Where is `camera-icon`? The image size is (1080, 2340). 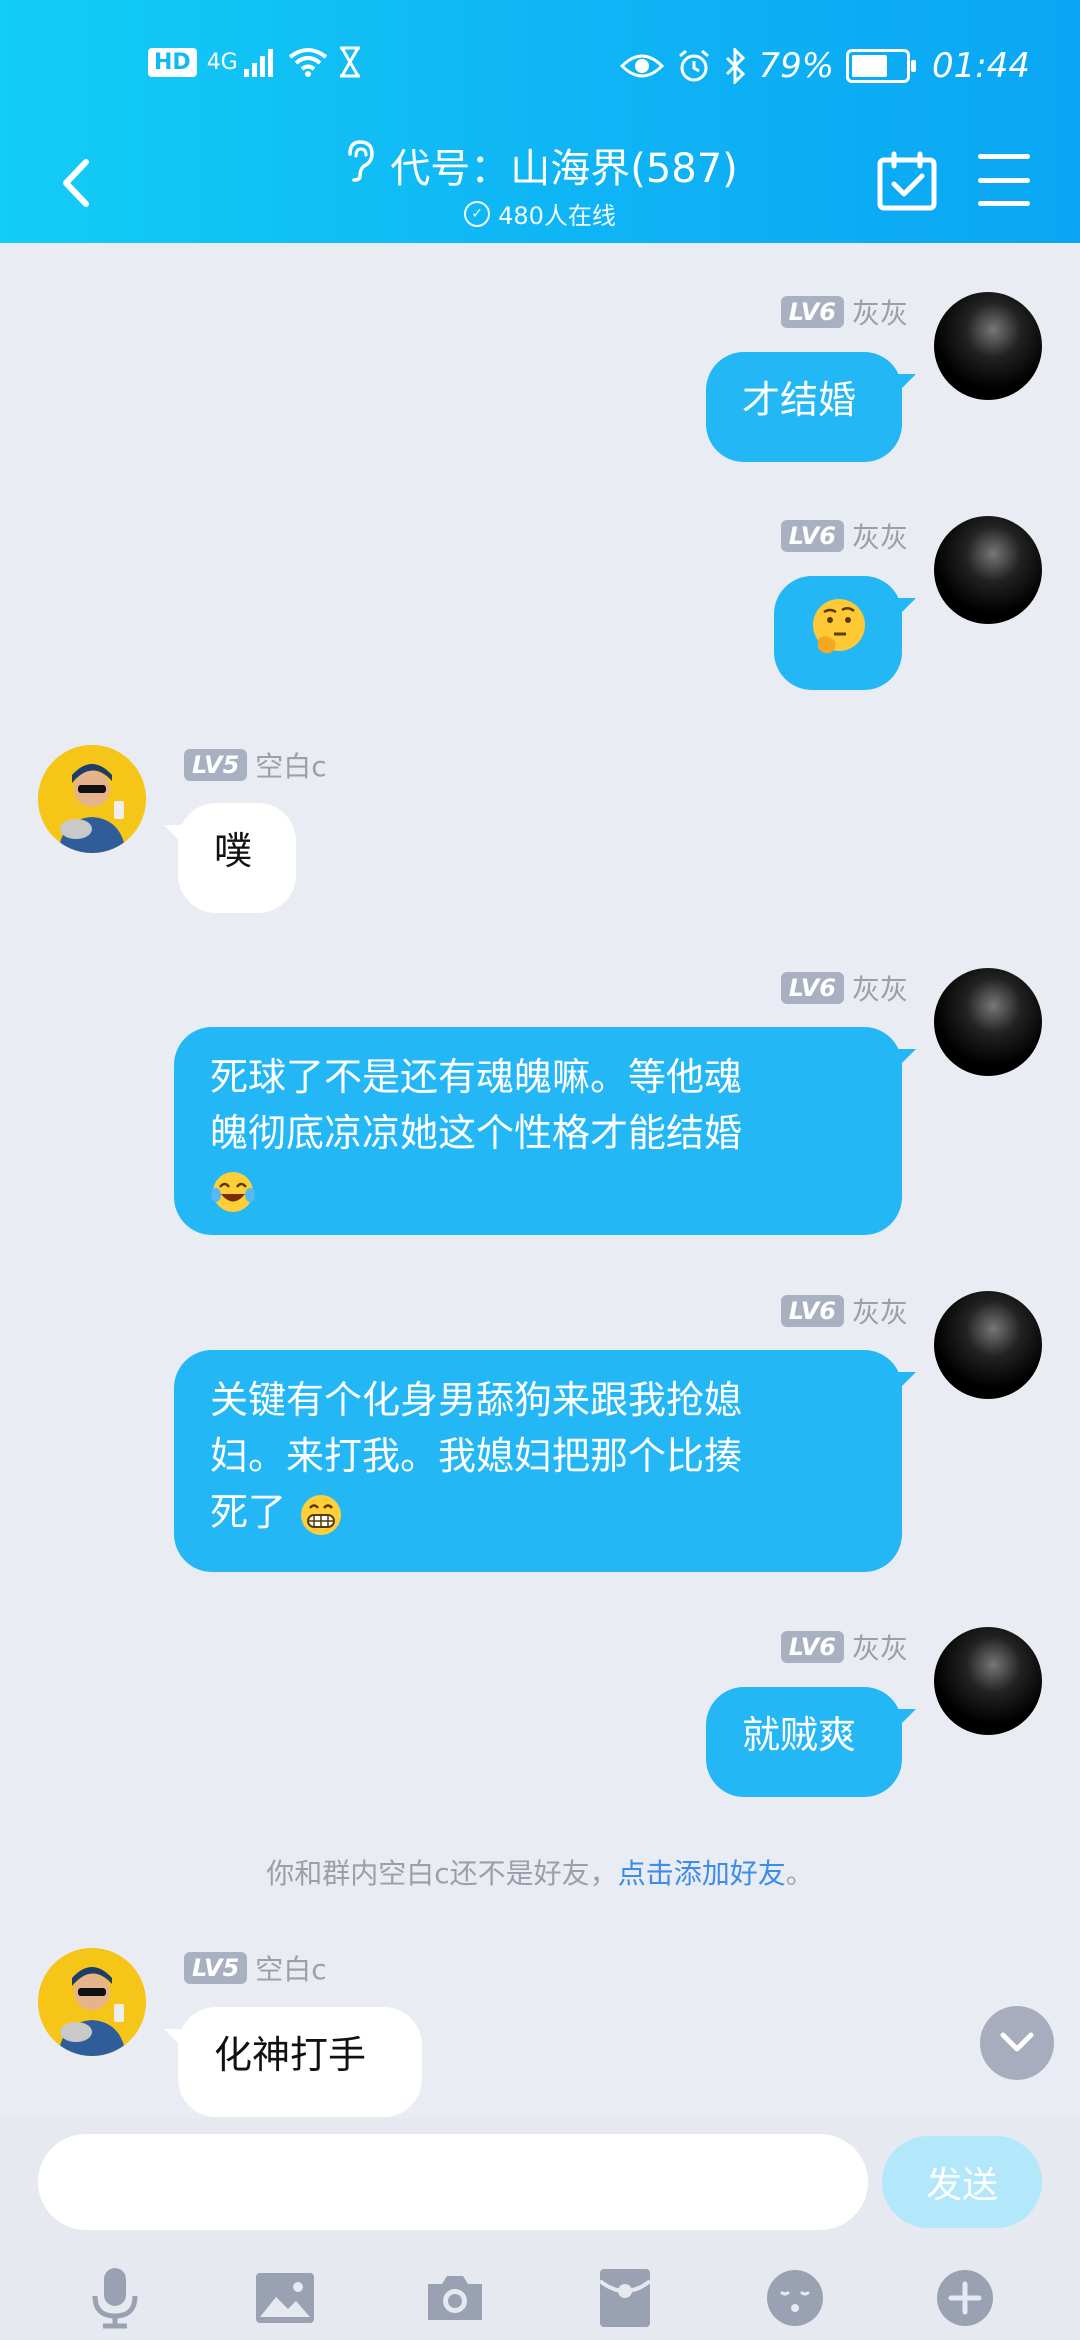 camera-icon is located at coordinates (455, 2298).